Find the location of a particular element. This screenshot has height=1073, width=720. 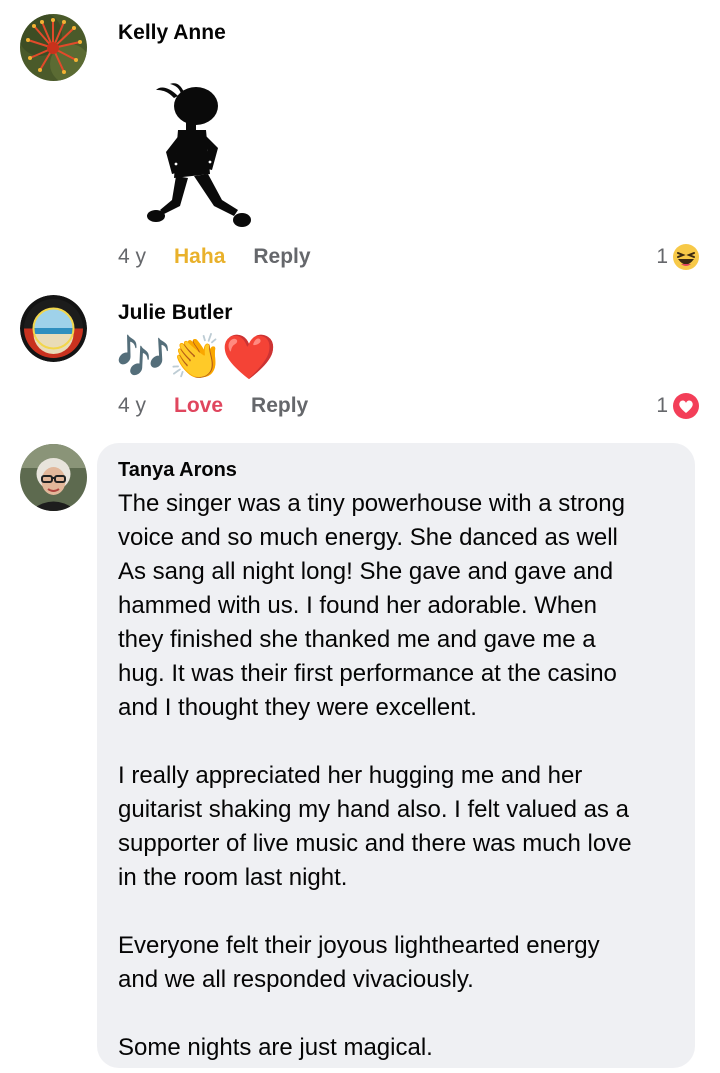

emoji-comment: 🎶👏❤️ is located at coordinates (196, 357).